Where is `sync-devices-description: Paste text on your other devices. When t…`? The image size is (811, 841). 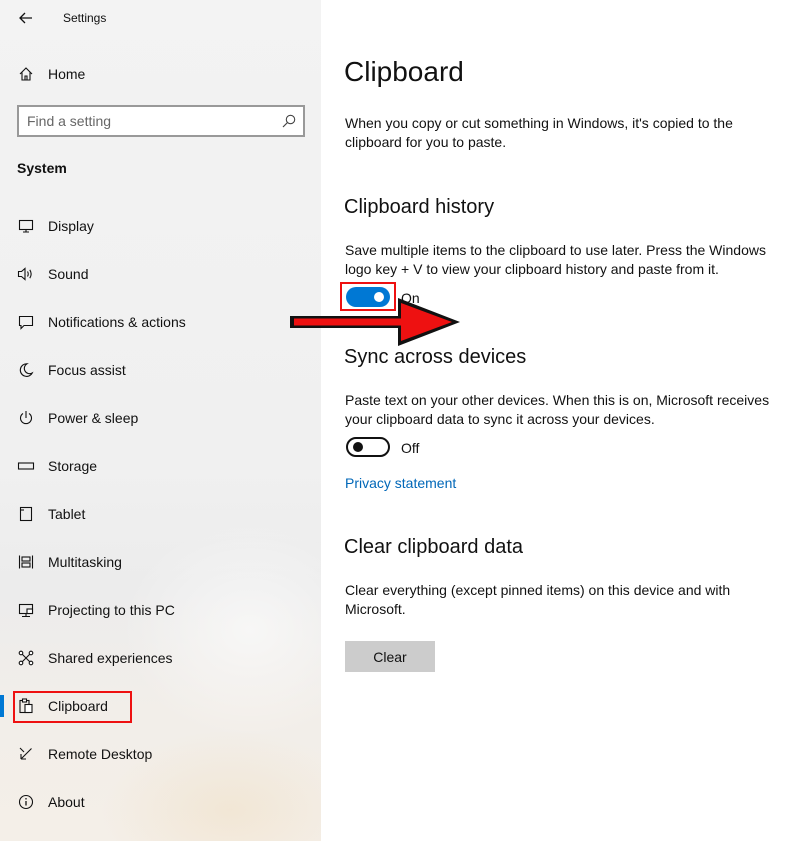 sync-devices-description: Paste text on your other devices. When t… is located at coordinates (557, 409).